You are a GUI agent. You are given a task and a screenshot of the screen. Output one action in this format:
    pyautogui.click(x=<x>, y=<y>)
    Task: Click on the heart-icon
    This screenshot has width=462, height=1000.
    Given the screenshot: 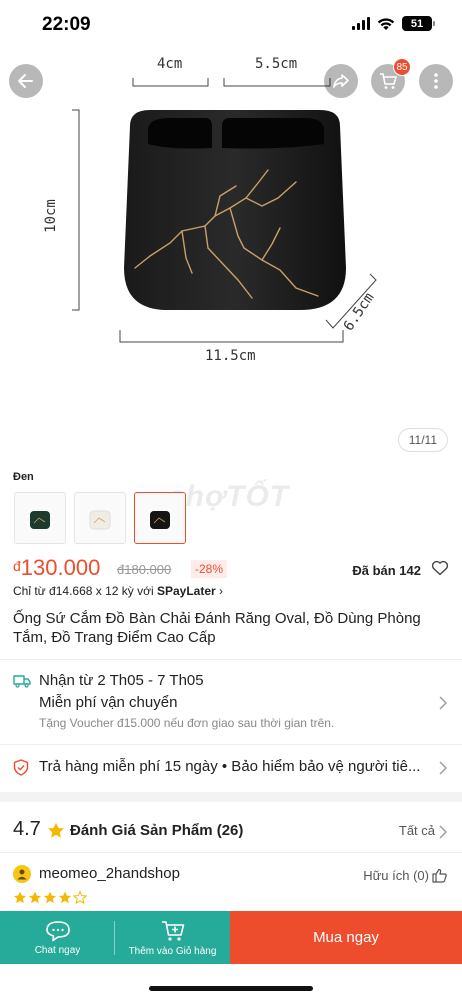 What is the action you would take?
    pyautogui.click(x=440, y=568)
    